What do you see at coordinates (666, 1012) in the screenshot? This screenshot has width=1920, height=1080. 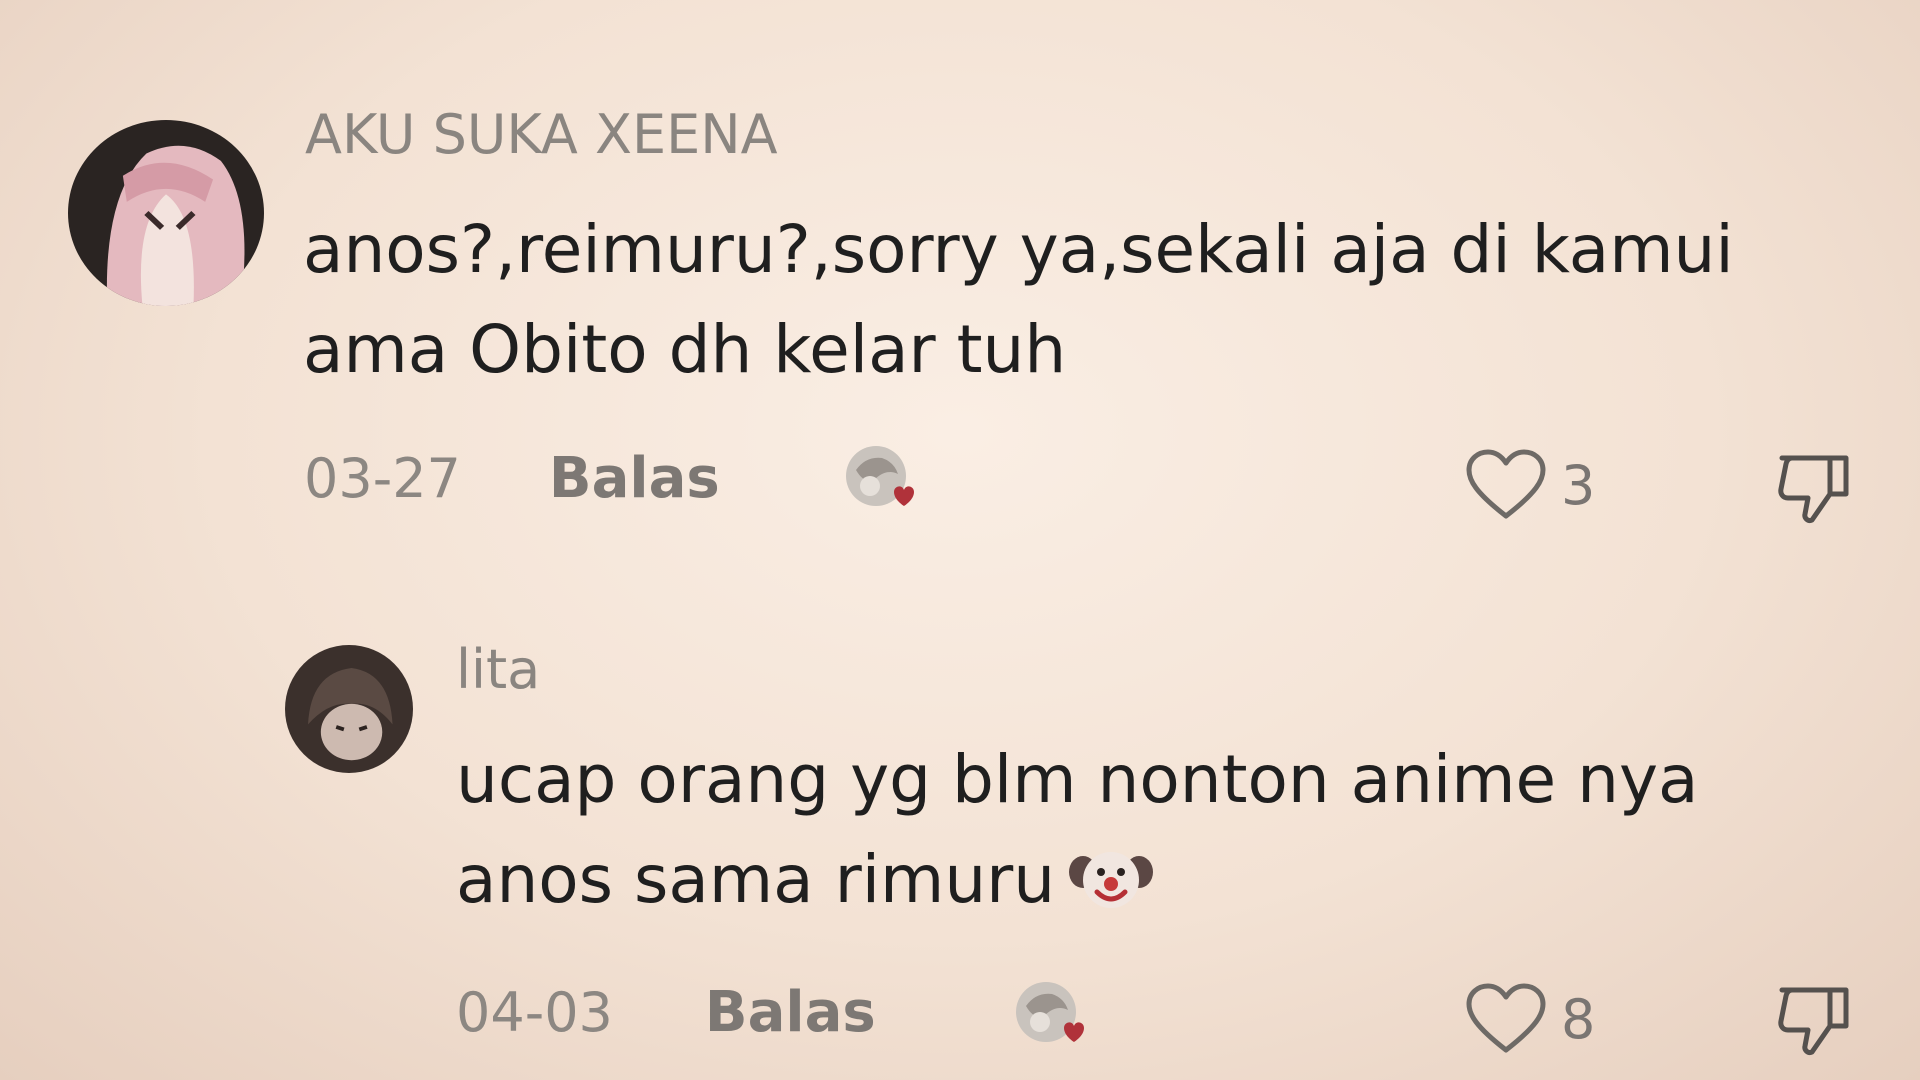 I see `comment-meta: 04-03 Balas` at bounding box center [666, 1012].